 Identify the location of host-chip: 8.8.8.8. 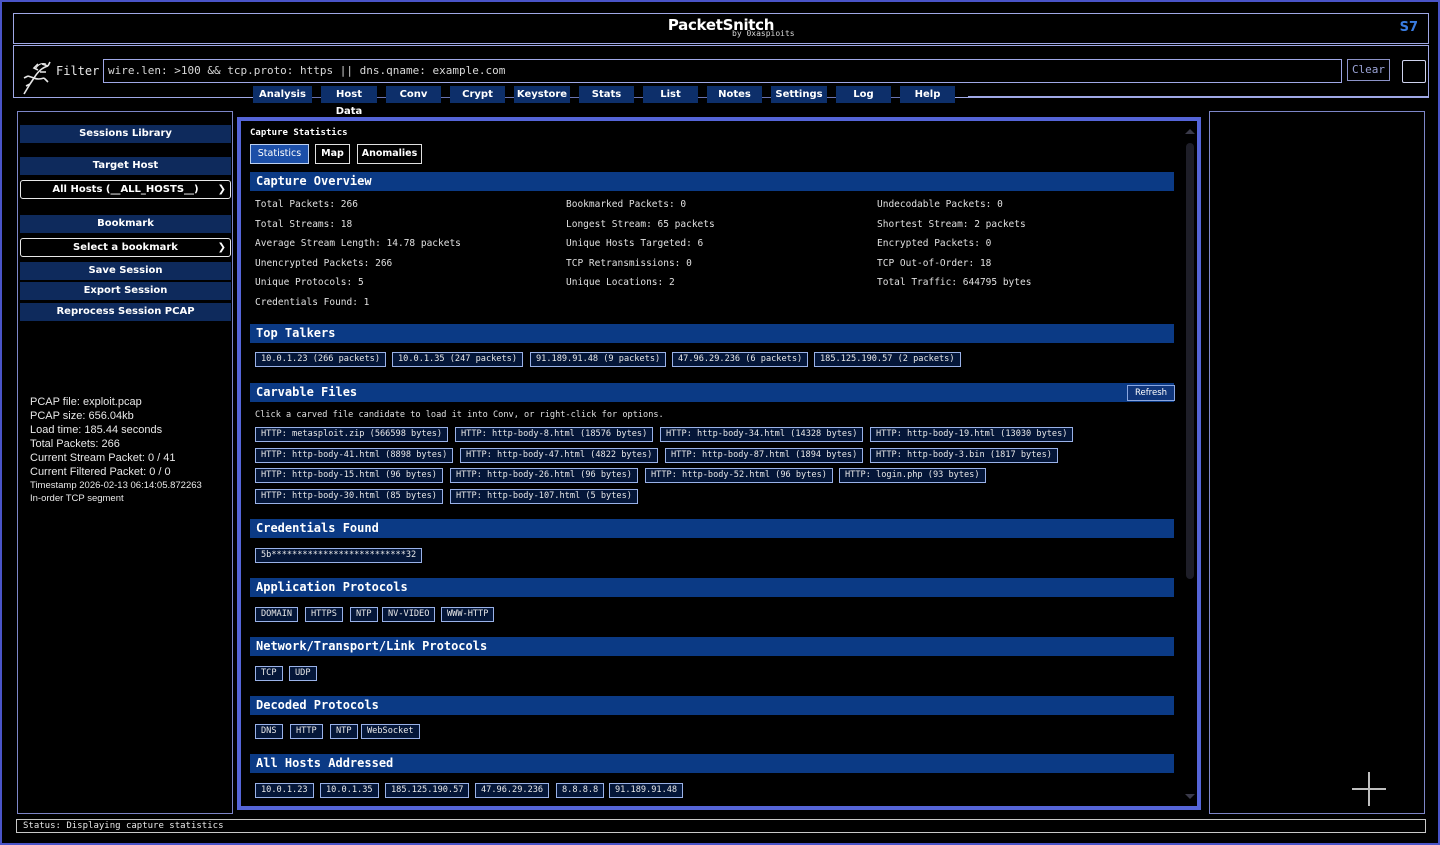
(580, 790).